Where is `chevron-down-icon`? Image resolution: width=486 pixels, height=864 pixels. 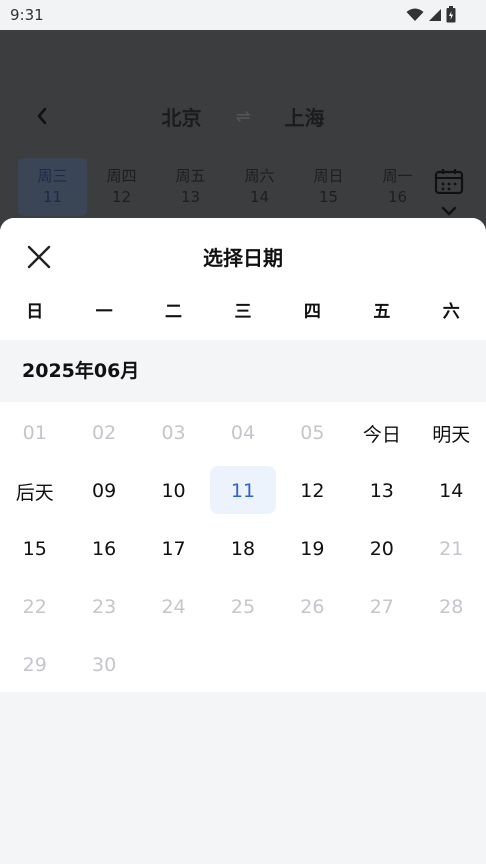 chevron-down-icon is located at coordinates (449, 211).